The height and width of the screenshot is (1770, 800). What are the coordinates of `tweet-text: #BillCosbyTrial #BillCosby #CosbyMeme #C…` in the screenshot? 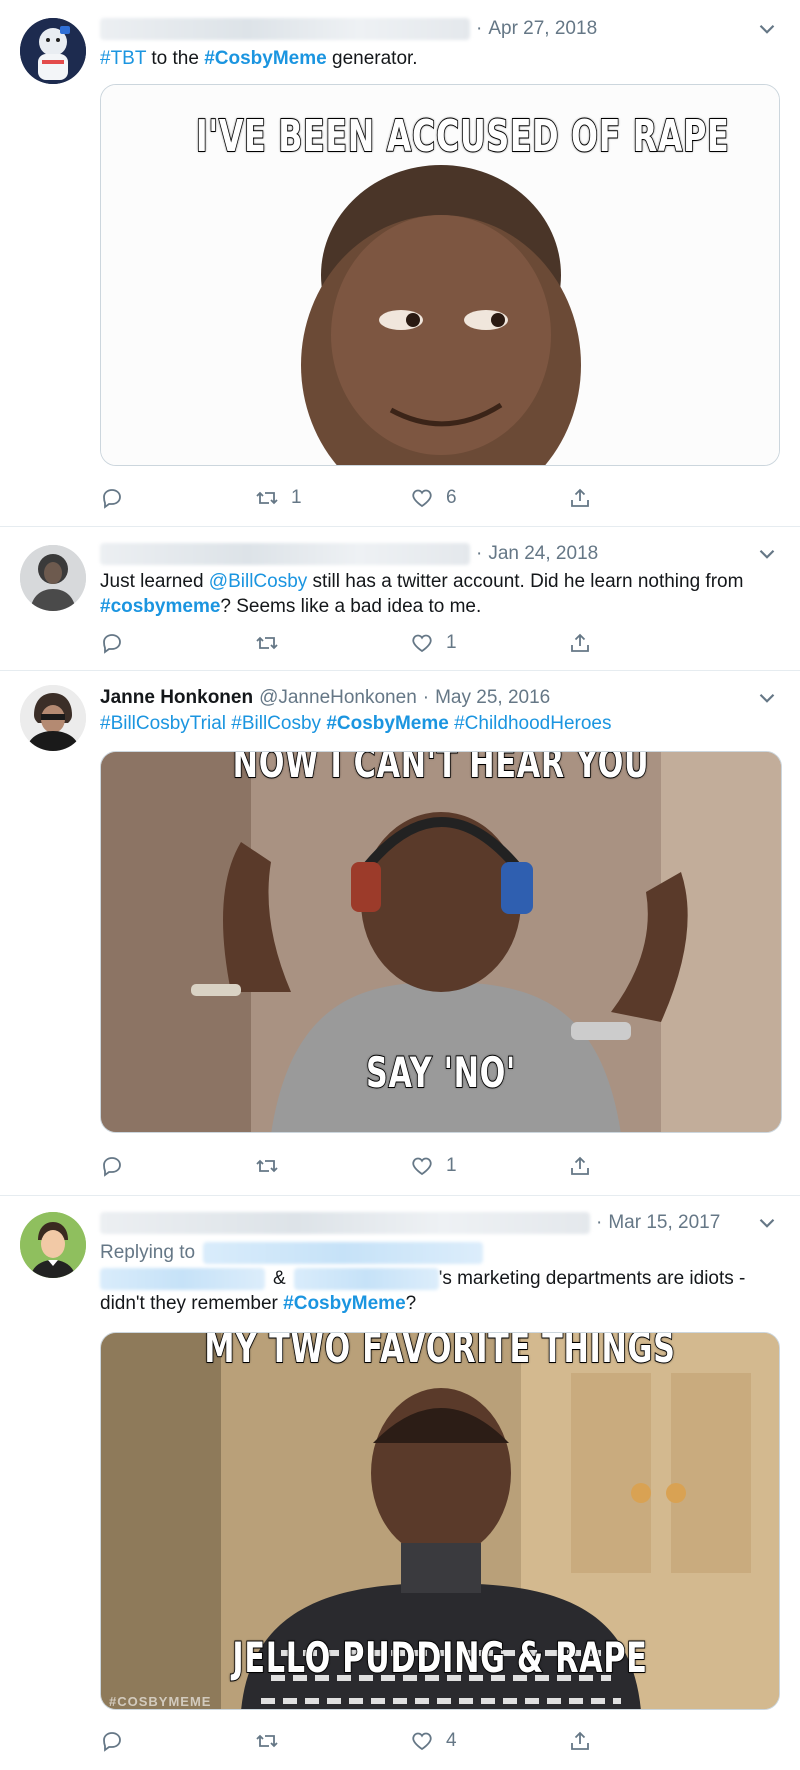 It's located at (440, 723).